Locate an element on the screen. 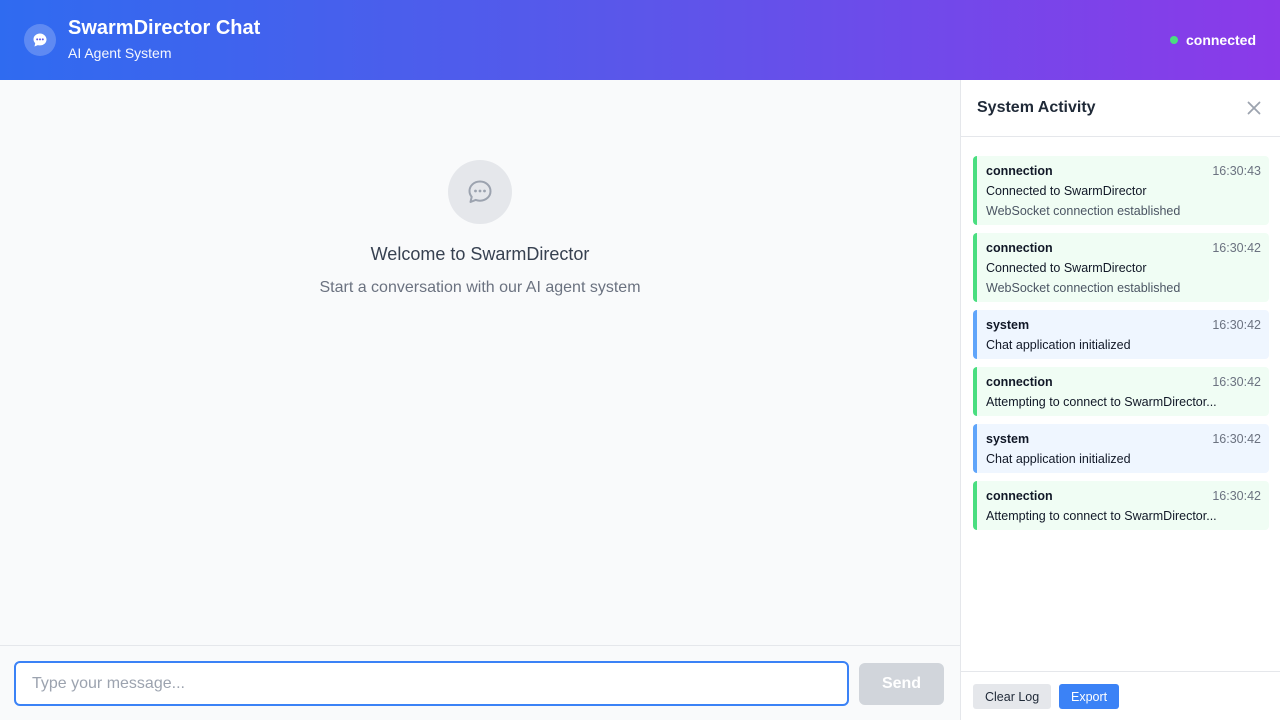 This screenshot has width=1280, height=720. composer-bar: Send is located at coordinates (480, 682).